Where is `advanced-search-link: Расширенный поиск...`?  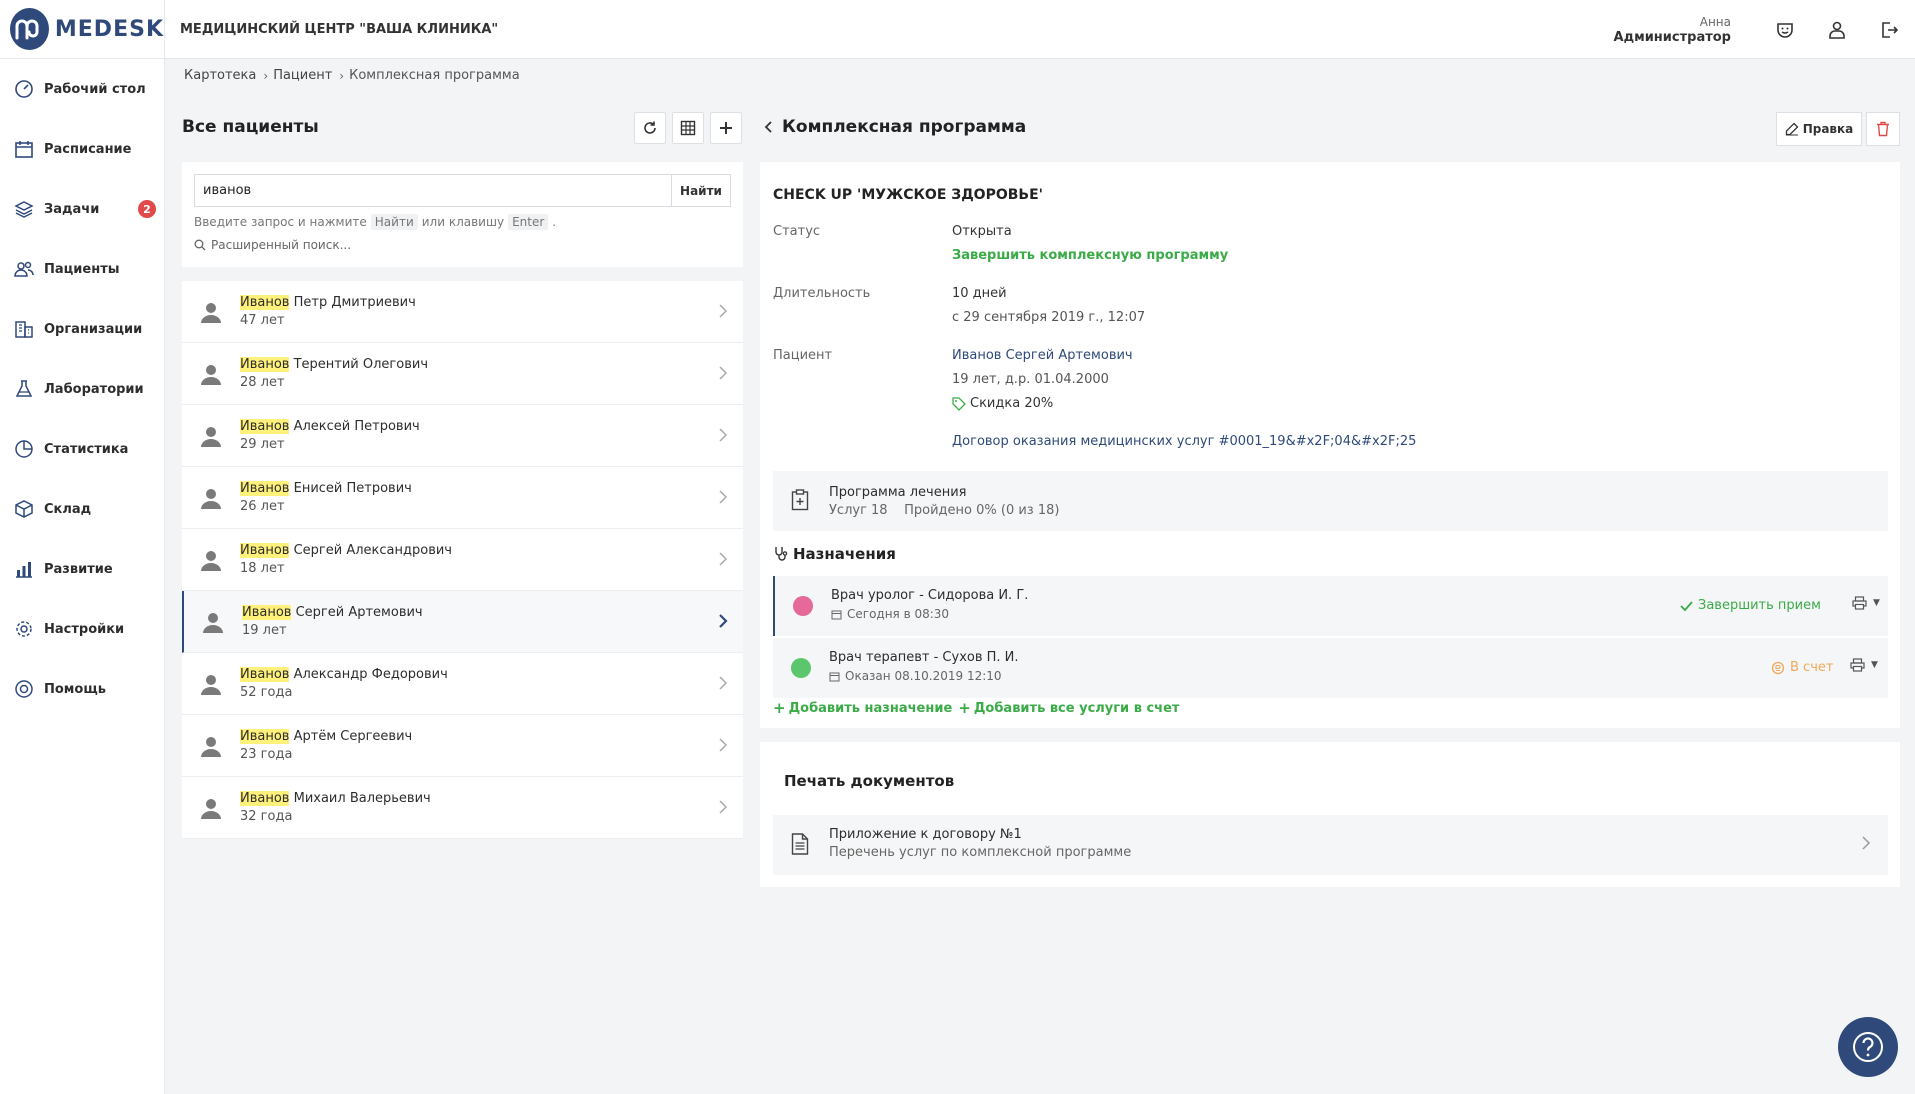
advanced-search-link: Расширенный поиск... is located at coordinates (272, 245).